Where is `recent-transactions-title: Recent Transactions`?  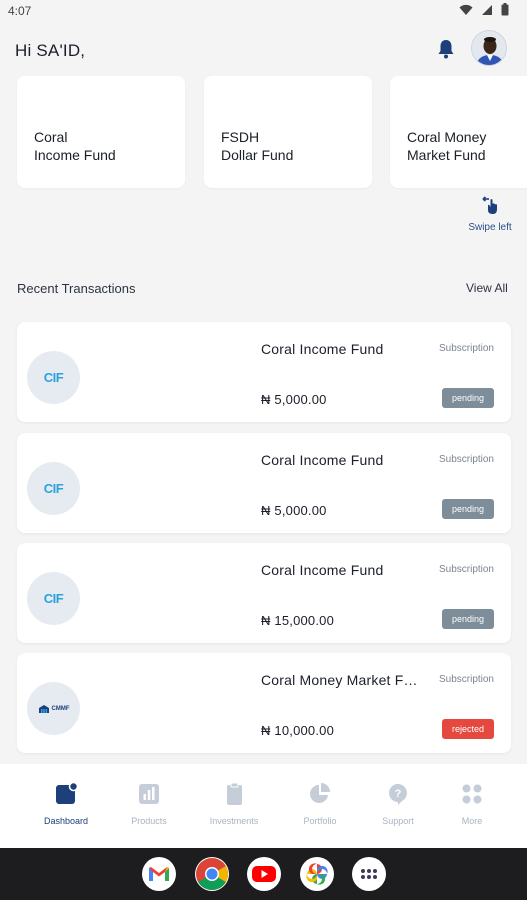
recent-transactions-title: Recent Transactions is located at coordinates (76, 288).